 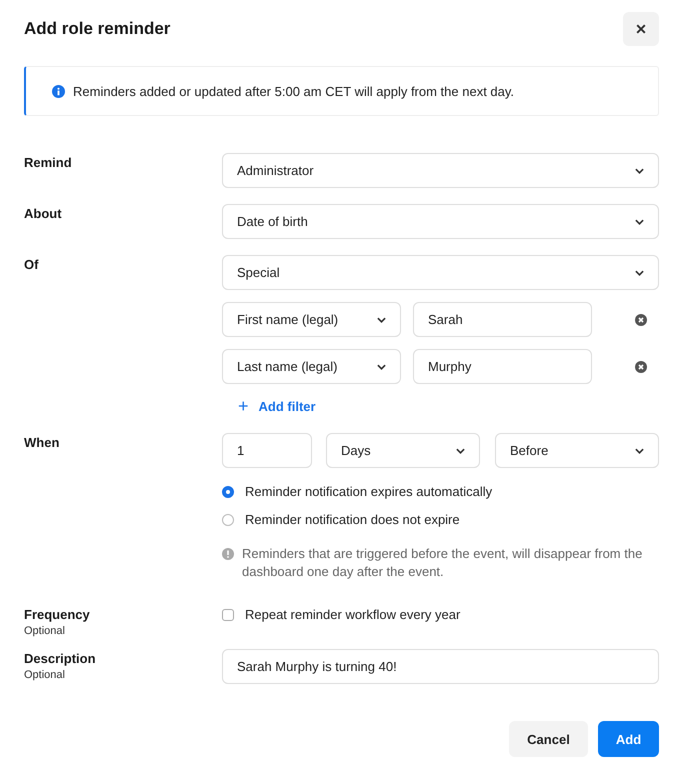 What do you see at coordinates (440, 272) in the screenshot?
I see `of-select: Special` at bounding box center [440, 272].